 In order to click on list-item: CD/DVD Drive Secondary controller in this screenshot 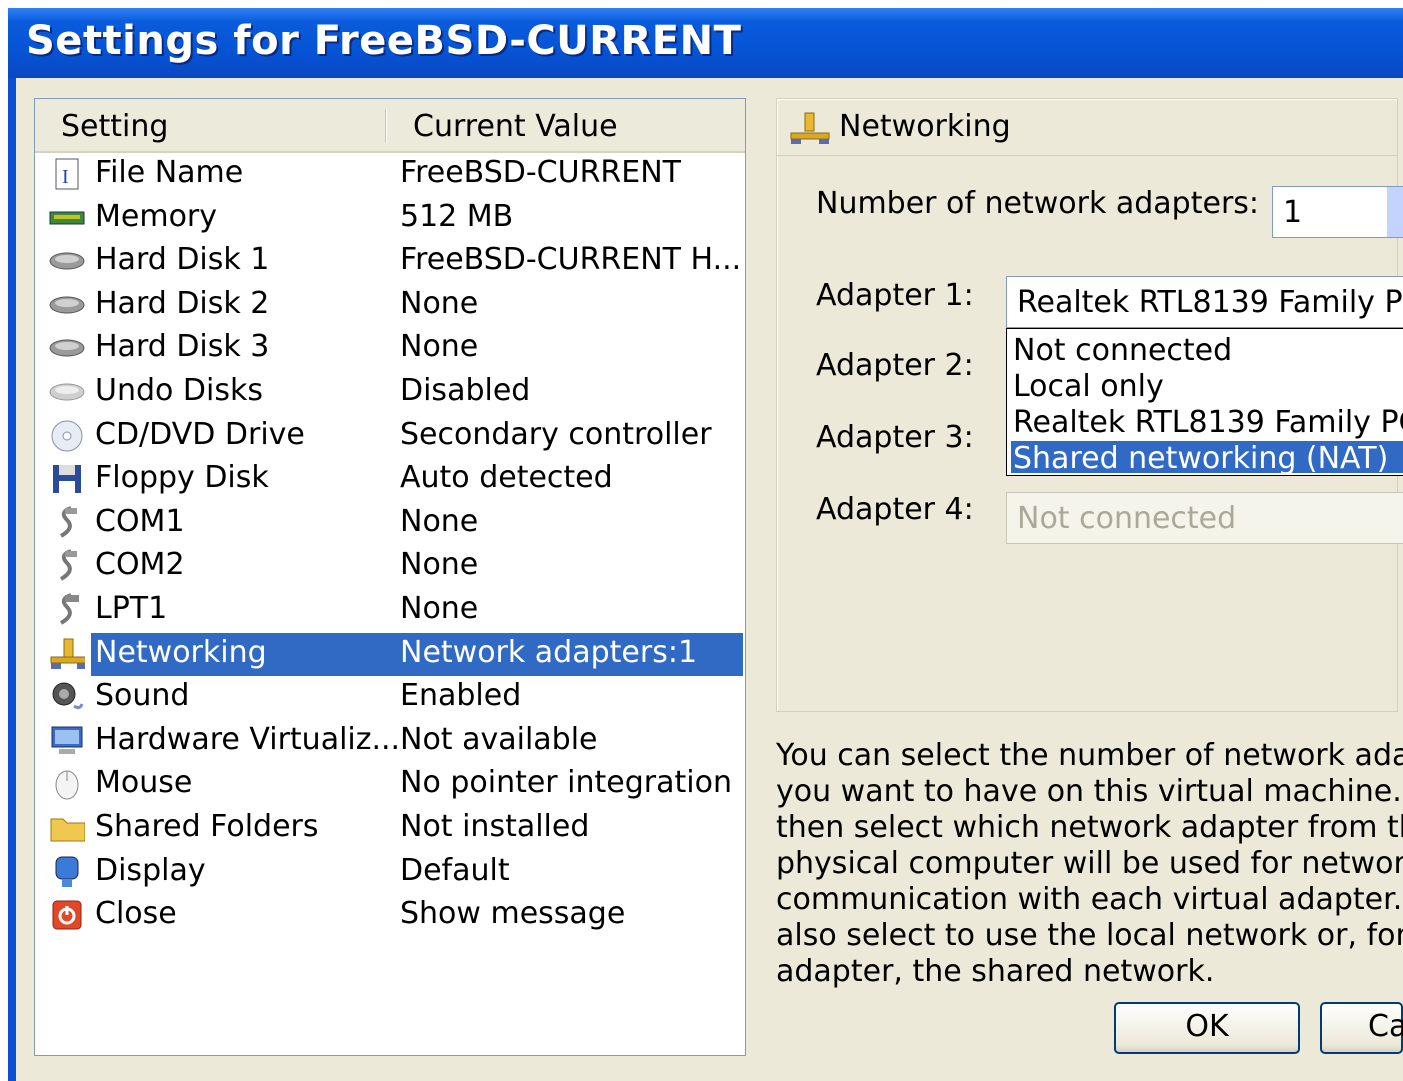, I will do `click(390, 436)`.